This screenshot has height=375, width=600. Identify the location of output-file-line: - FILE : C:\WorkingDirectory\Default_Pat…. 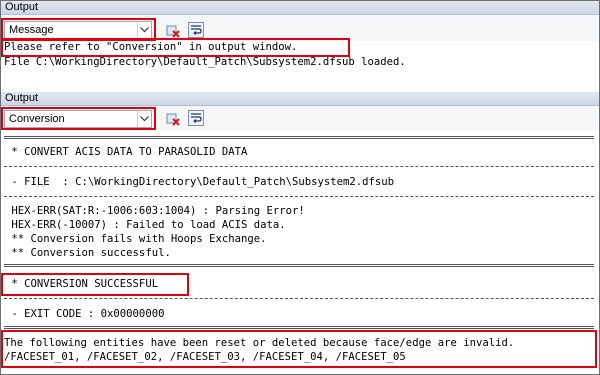
(200, 182).